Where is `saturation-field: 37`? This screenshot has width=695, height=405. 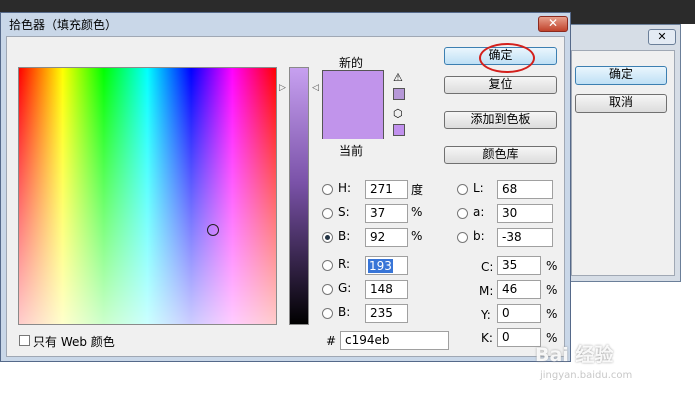 saturation-field: 37 is located at coordinates (386, 213).